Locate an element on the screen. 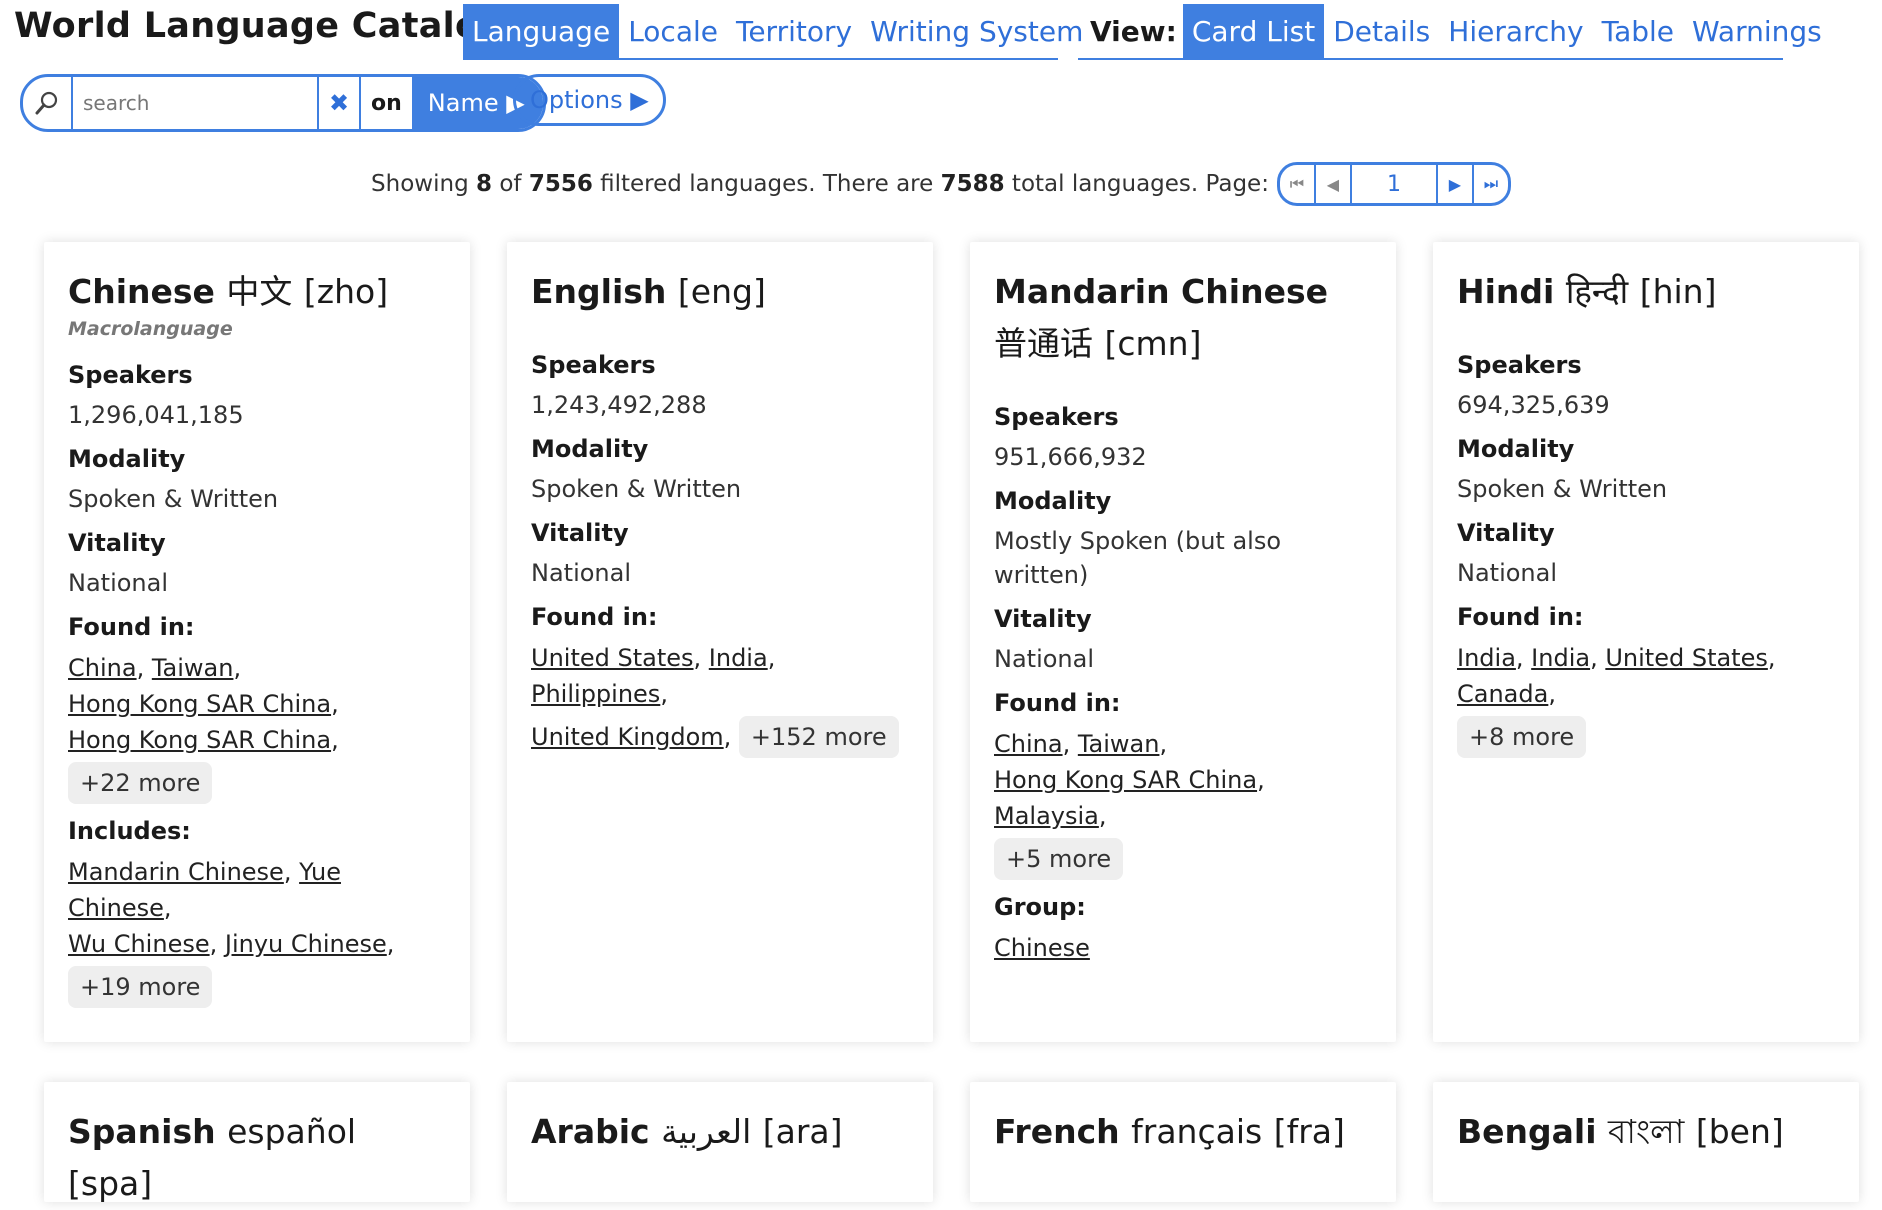  tab-writing-system: Writing System is located at coordinates (976, 31).